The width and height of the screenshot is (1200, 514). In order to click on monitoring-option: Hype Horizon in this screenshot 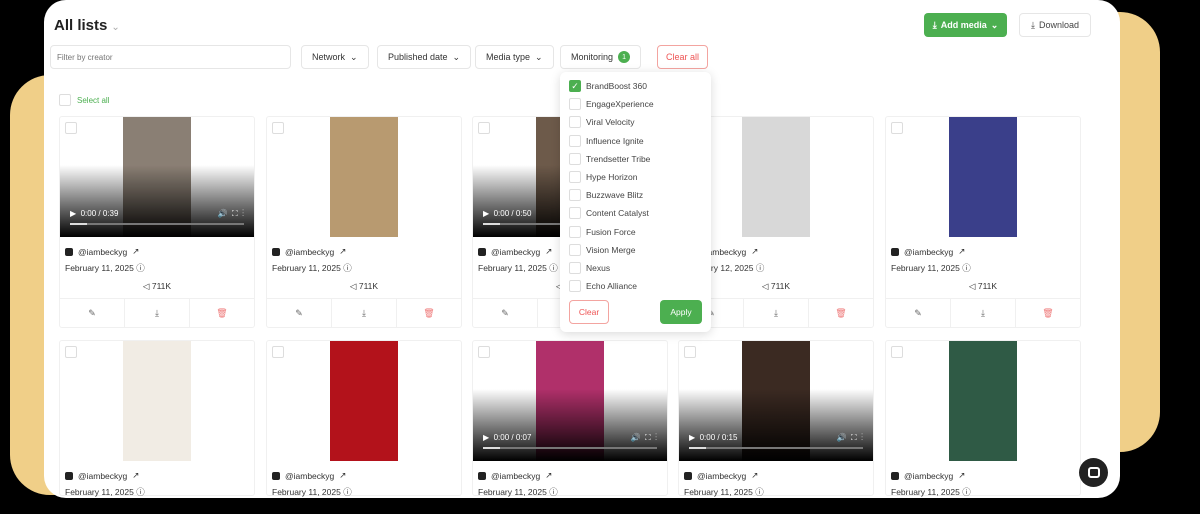, I will do `click(635, 177)`.